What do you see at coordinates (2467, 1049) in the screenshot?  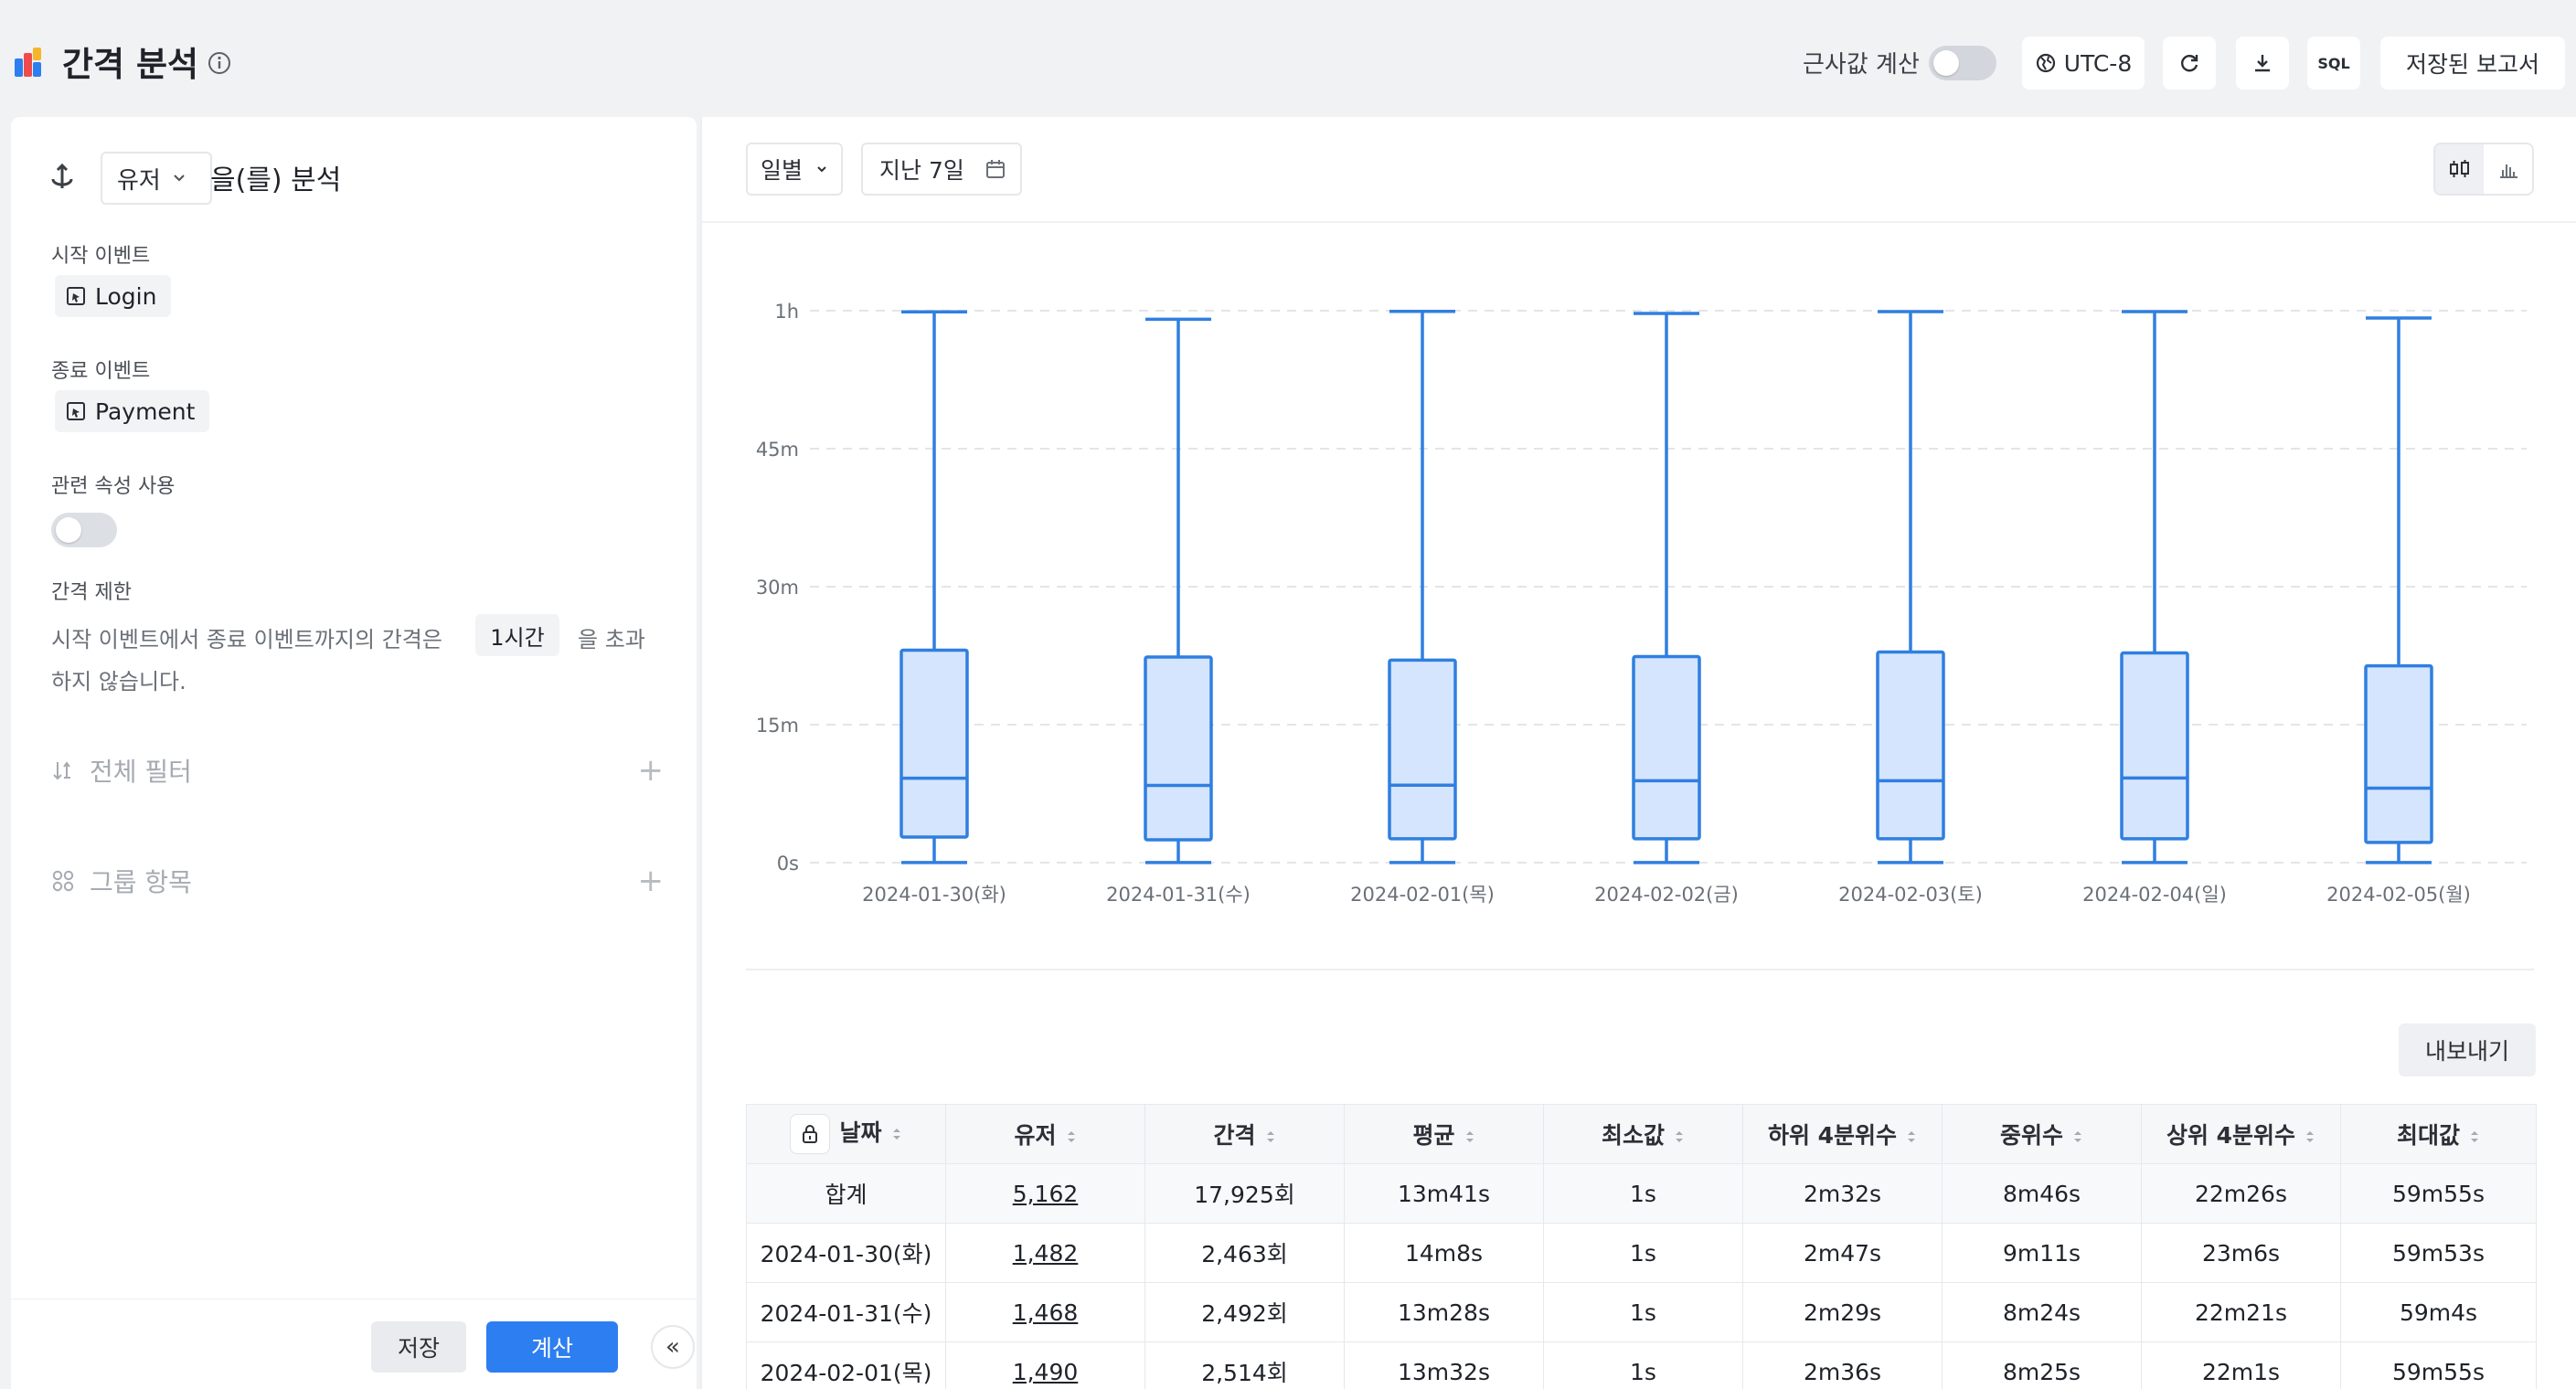 I see `export-button: 내보내기` at bounding box center [2467, 1049].